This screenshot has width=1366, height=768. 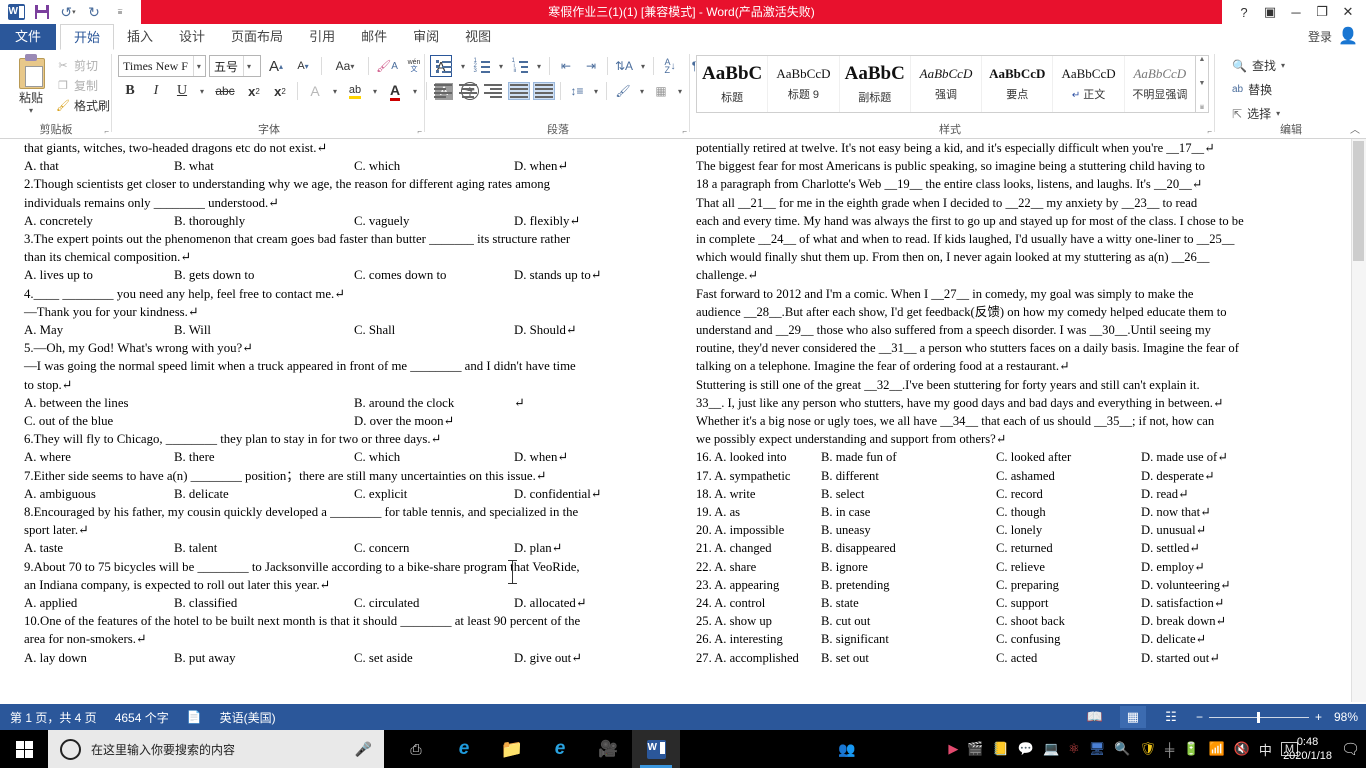 What do you see at coordinates (478, 37) in the screenshot?
I see `tab-view: 视图` at bounding box center [478, 37].